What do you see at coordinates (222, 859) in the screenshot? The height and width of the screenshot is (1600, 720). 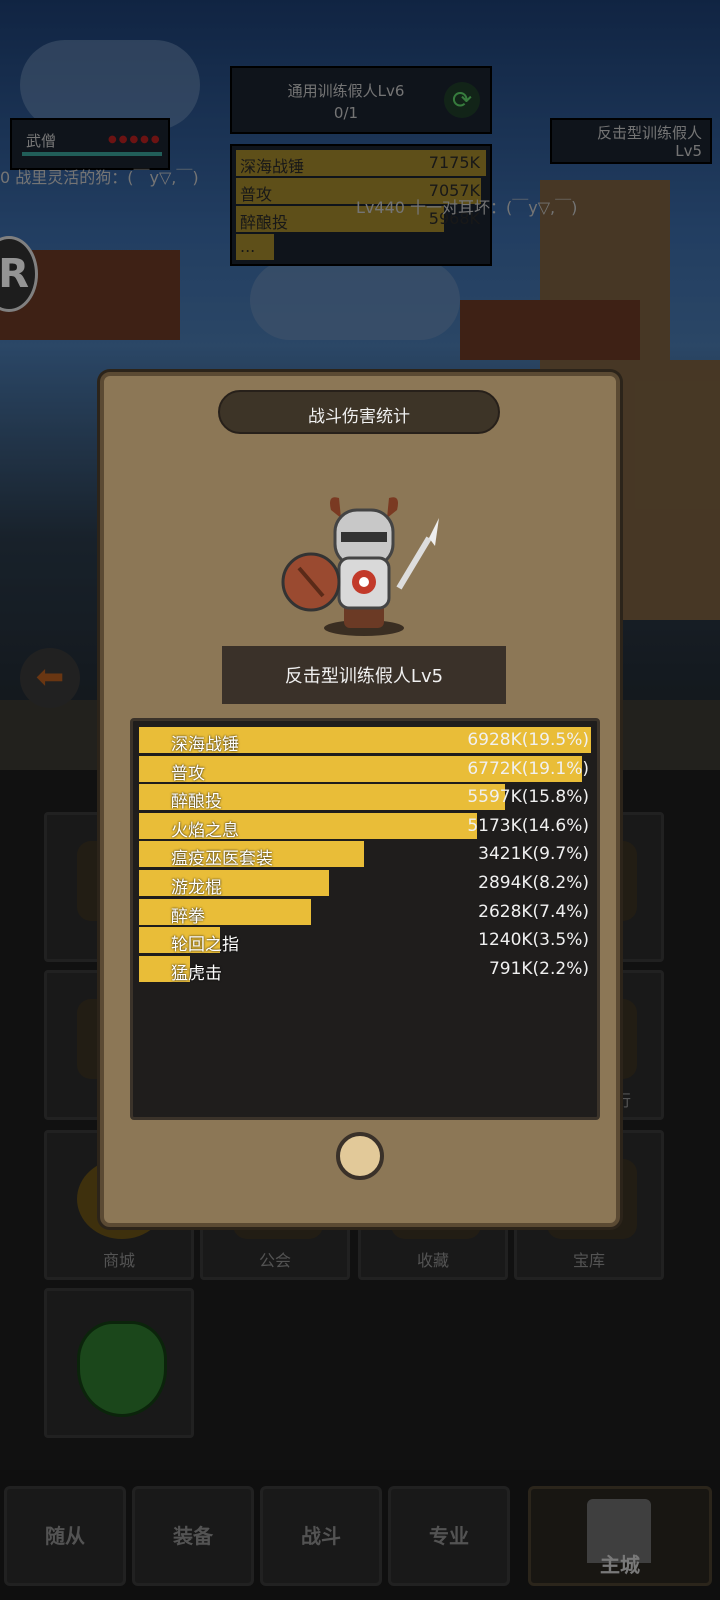 I see `damage-stat-name: 瘟疫巫医套装` at bounding box center [222, 859].